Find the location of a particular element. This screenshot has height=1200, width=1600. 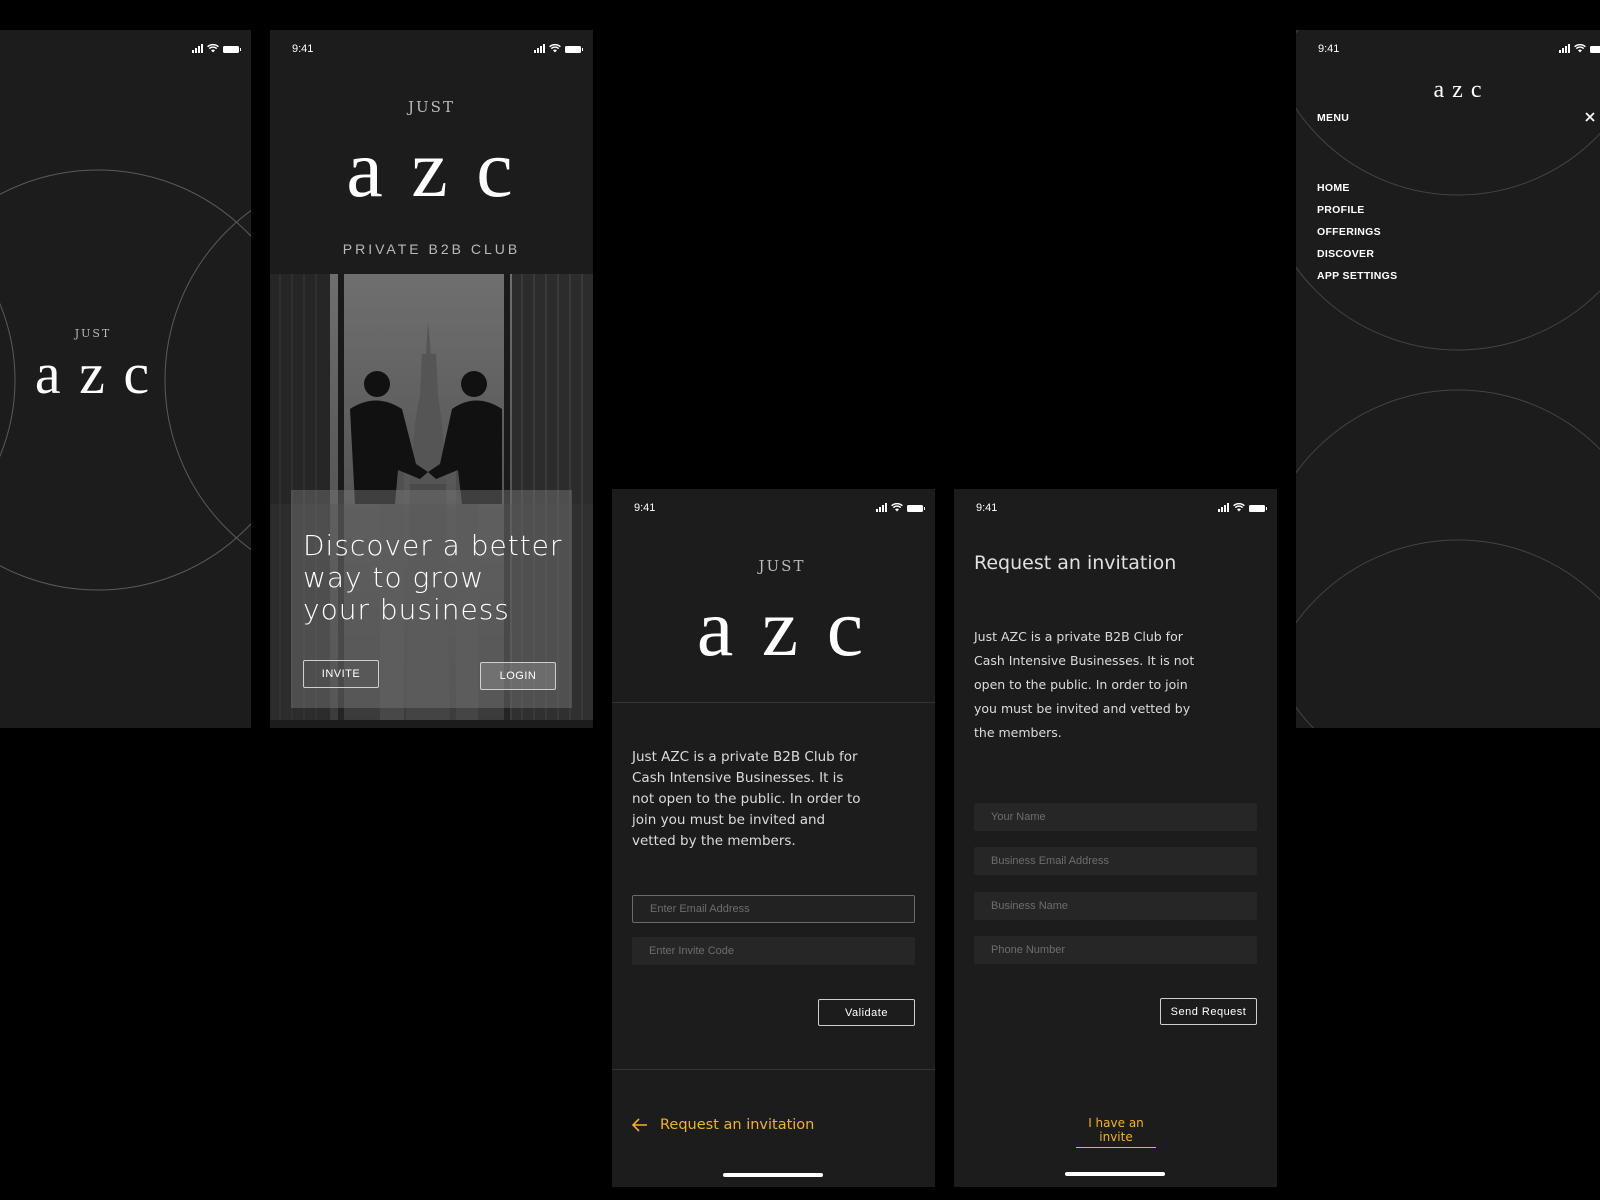

menu-item-home: HOME is located at coordinates (1333, 188).